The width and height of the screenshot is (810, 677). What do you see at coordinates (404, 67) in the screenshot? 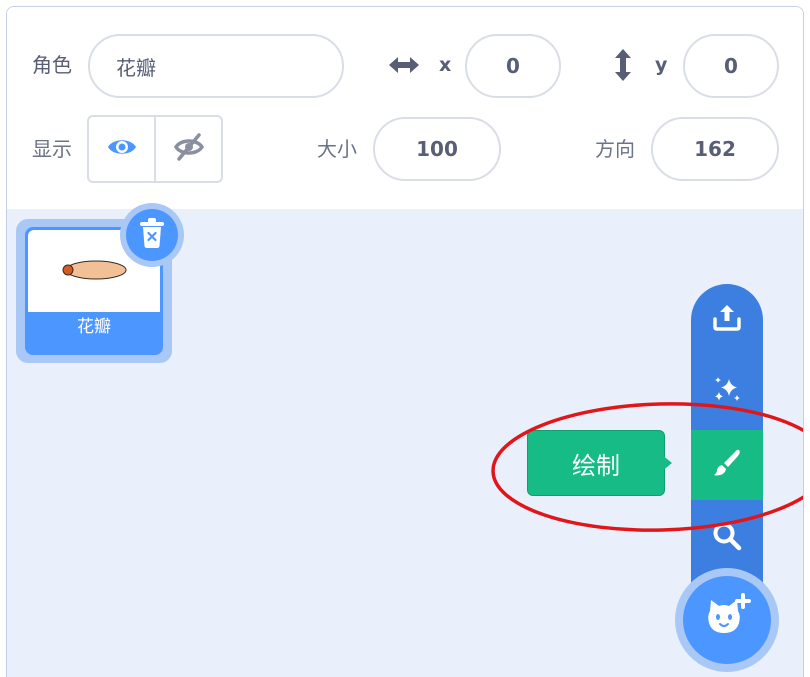
I see `x-arrows-icon` at bounding box center [404, 67].